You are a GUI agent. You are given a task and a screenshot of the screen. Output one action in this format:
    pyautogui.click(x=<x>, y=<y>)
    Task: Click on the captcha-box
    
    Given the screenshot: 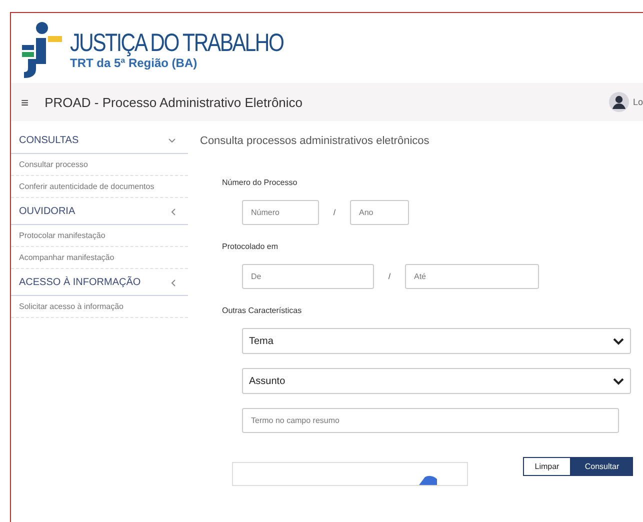 What is the action you would take?
    pyautogui.click(x=350, y=474)
    